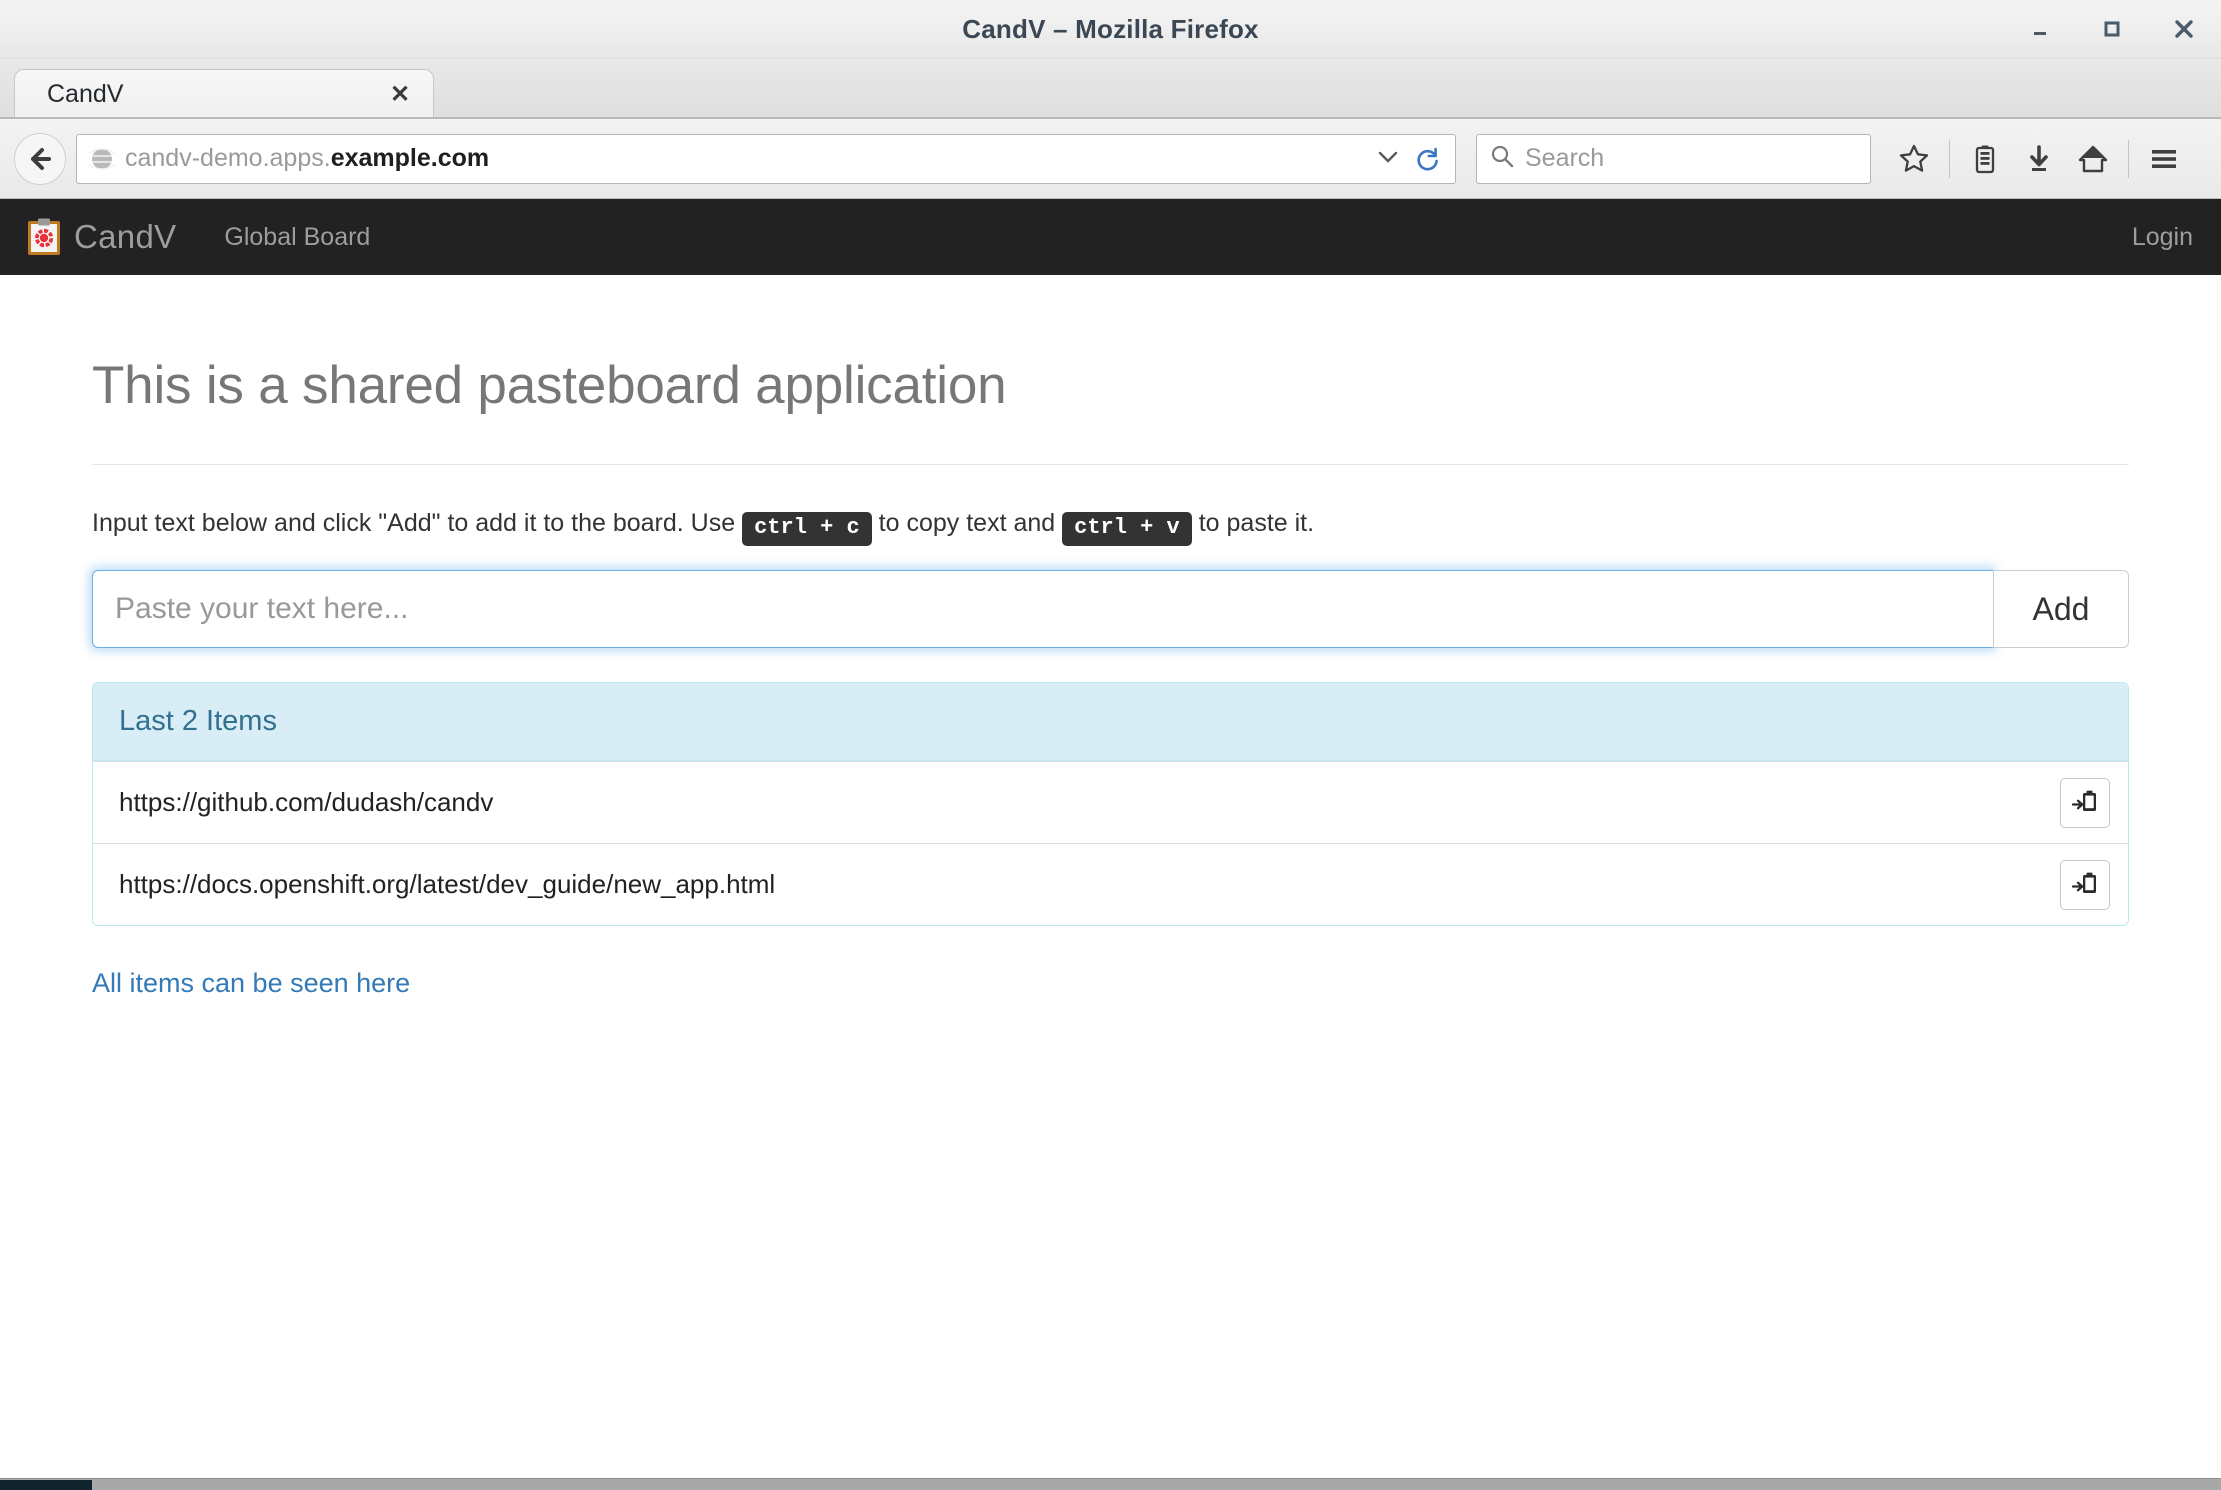 The height and width of the screenshot is (1490, 2221). What do you see at coordinates (1127, 529) in the screenshot?
I see `kbd-paste: ctrl + v` at bounding box center [1127, 529].